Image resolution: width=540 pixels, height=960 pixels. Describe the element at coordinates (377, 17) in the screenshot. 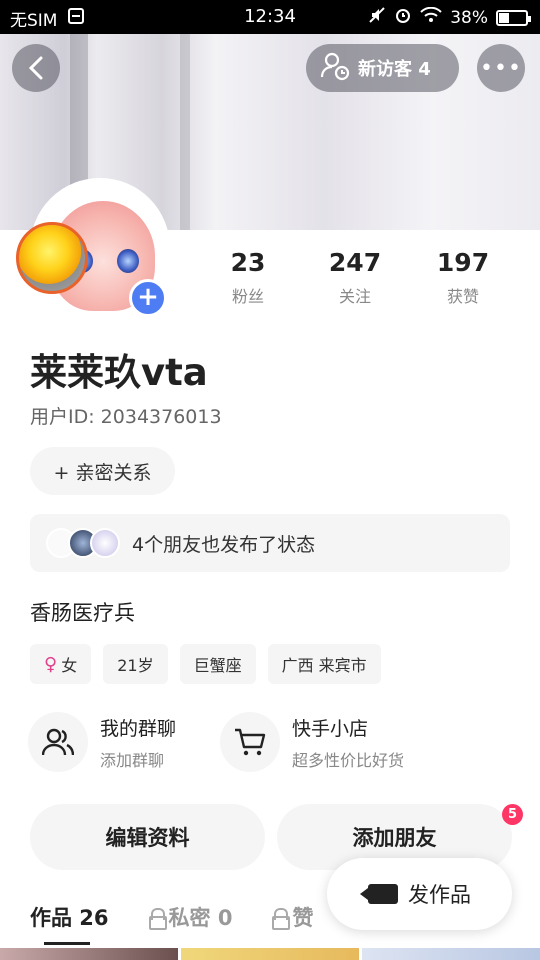

I see `mute-icon` at that location.